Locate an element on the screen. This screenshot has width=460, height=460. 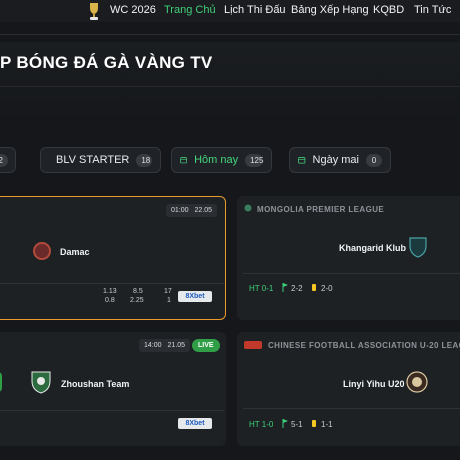
match-time: 14:00 21.05 is located at coordinates (165, 345).